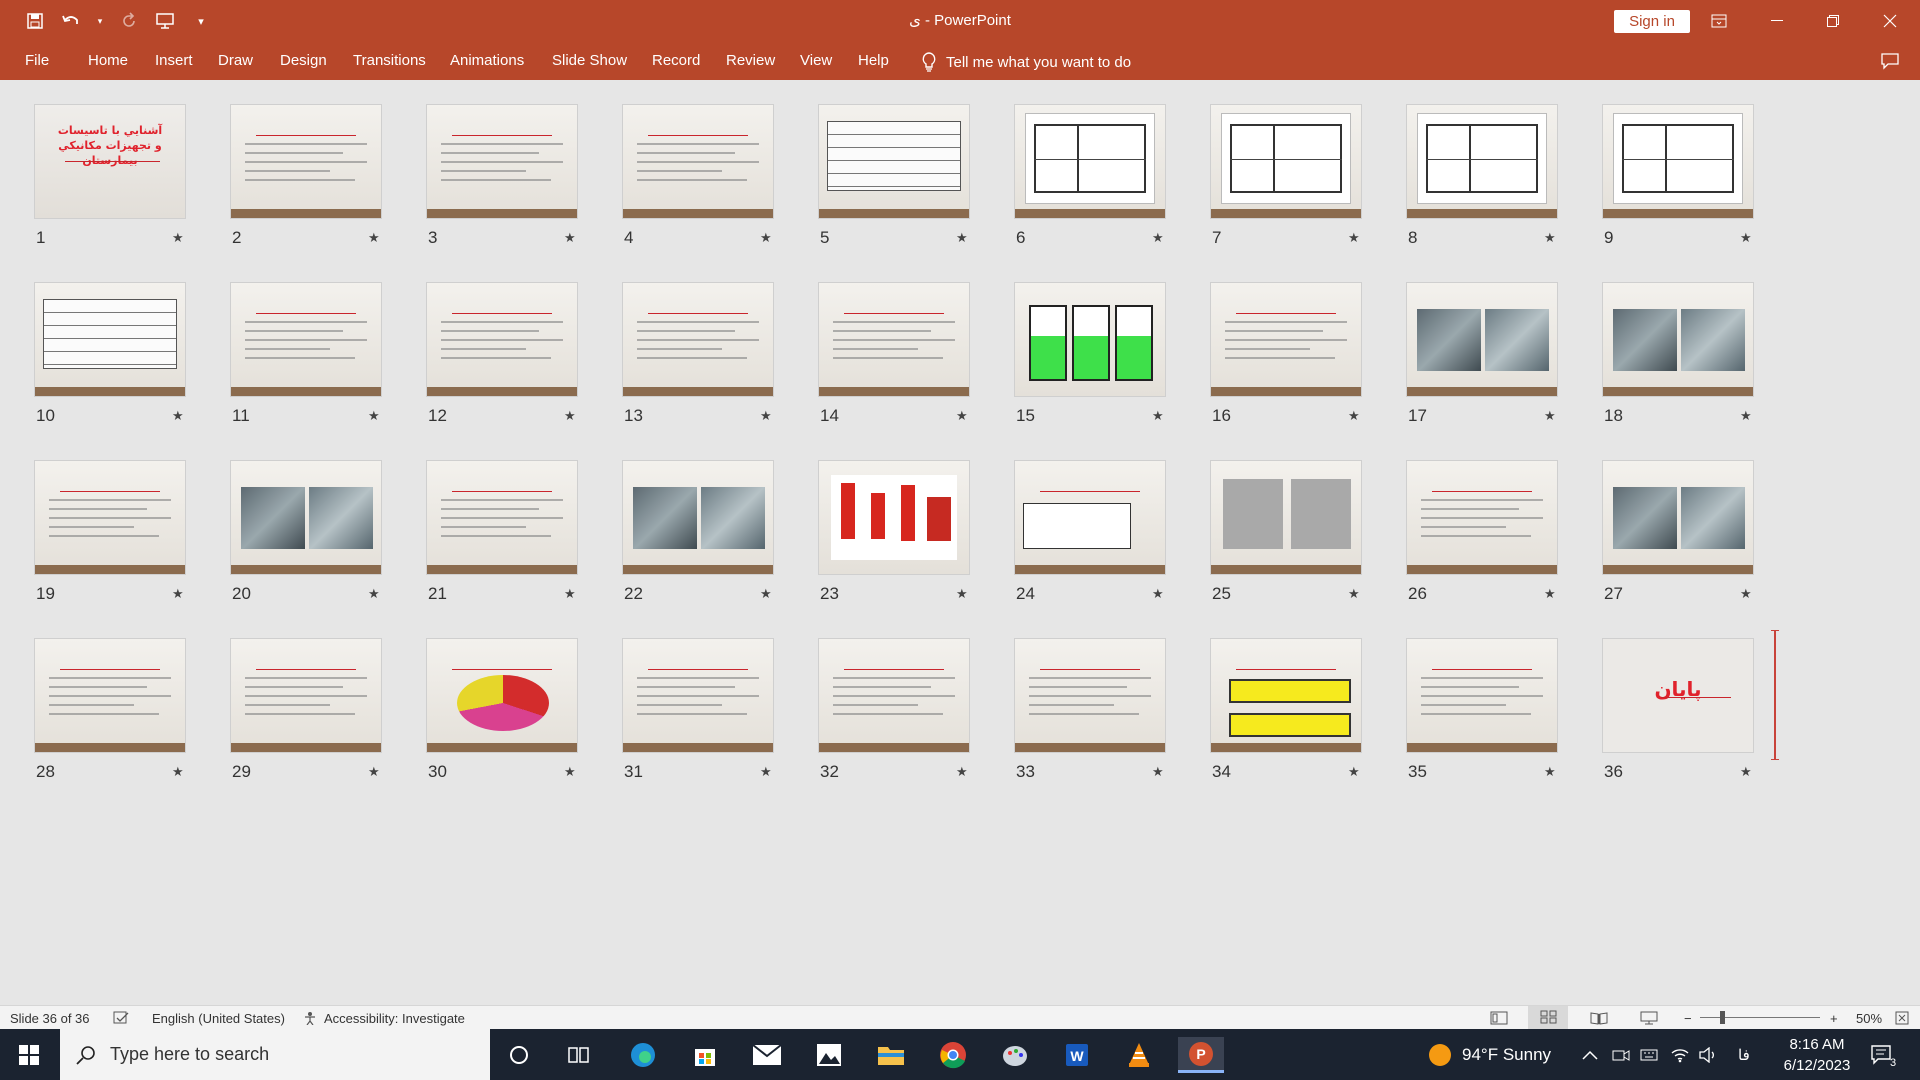  Describe the element at coordinates (108, 60) in the screenshot. I see `tab-home: Home` at that location.